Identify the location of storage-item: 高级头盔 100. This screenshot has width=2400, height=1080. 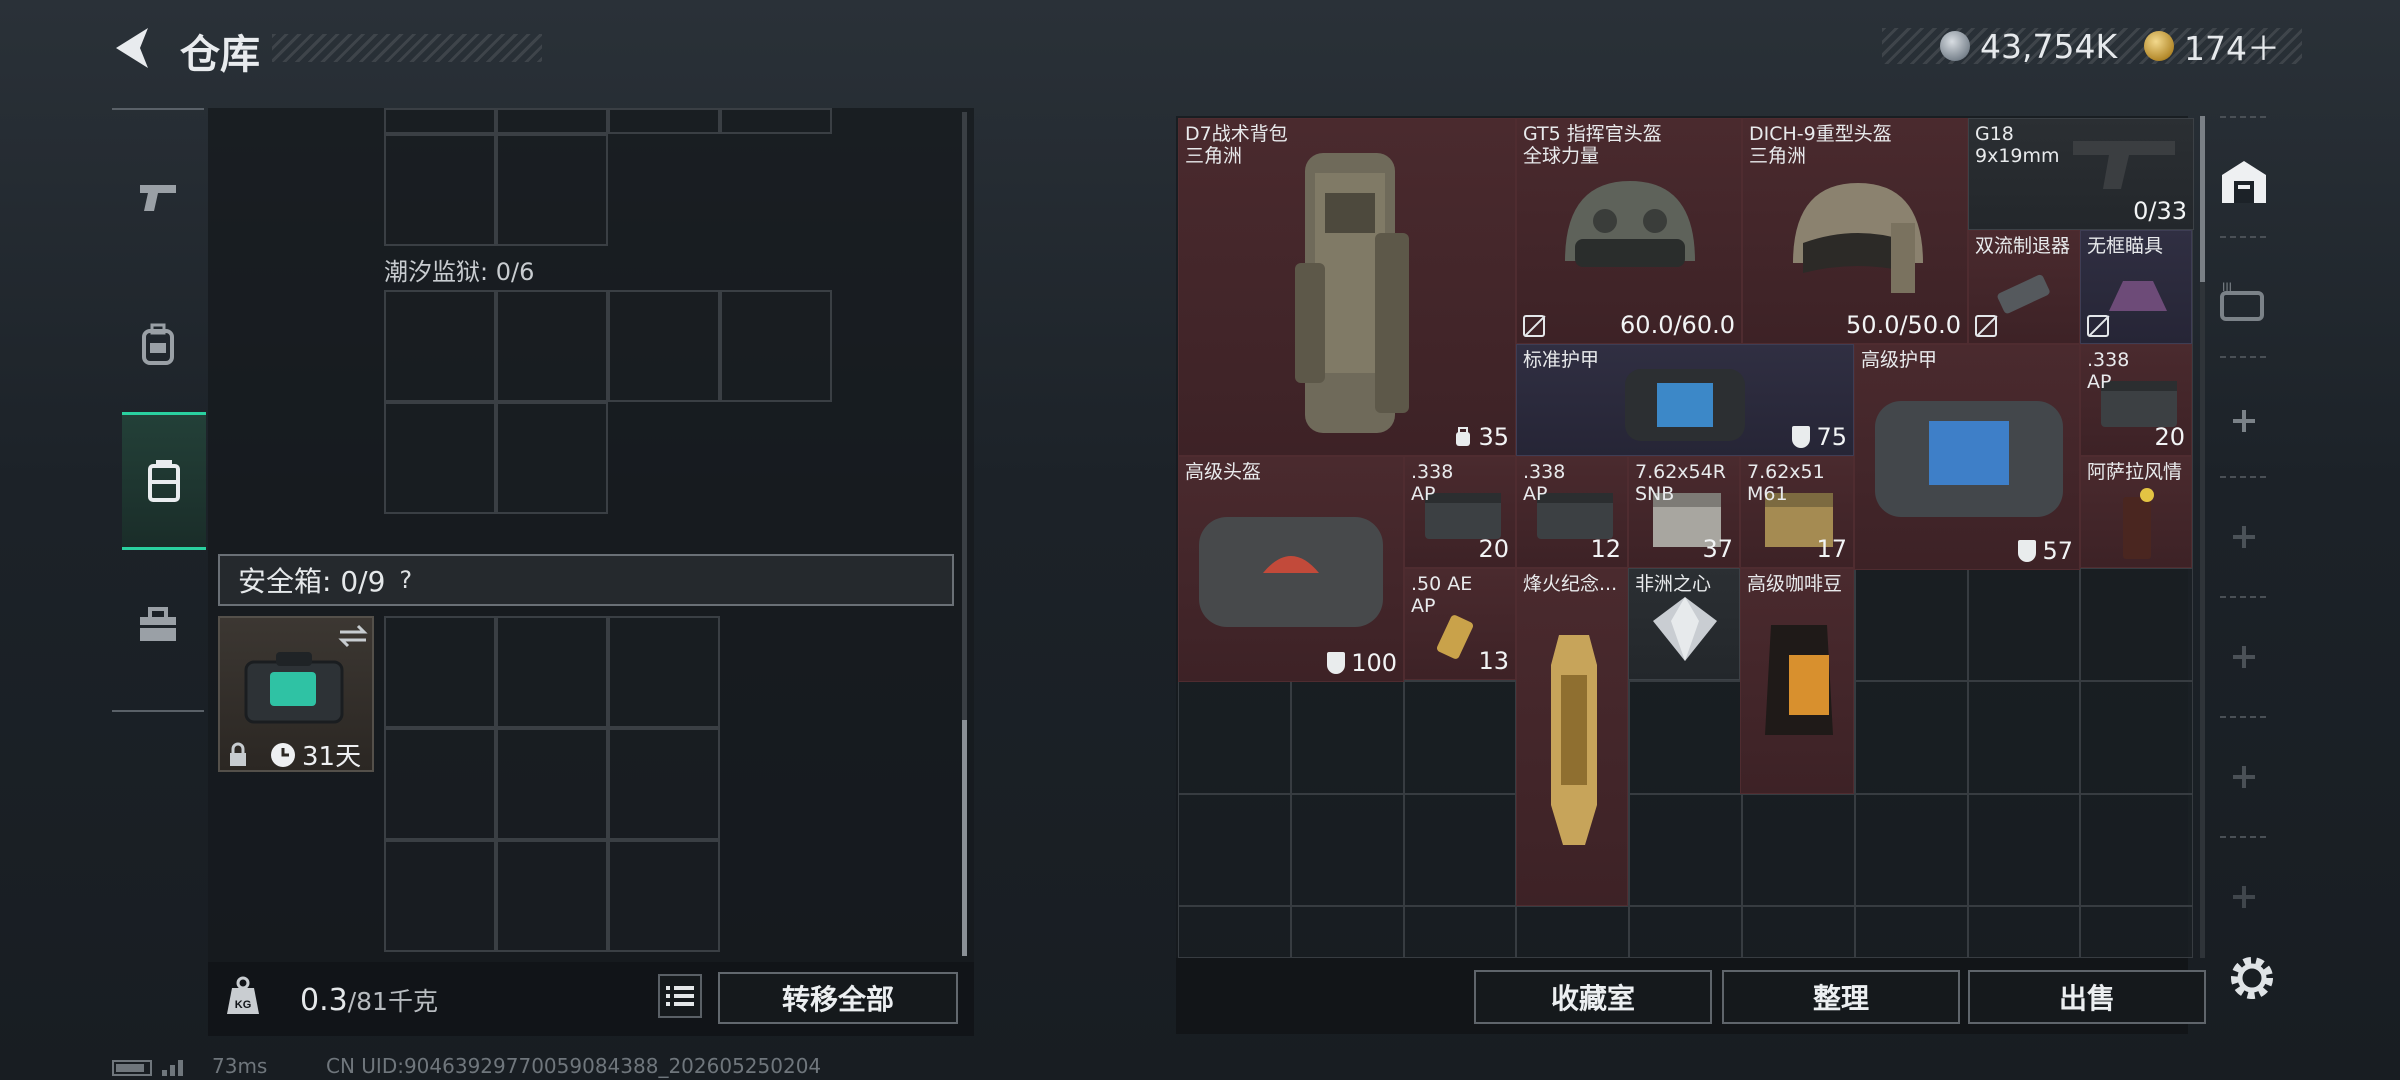
(1291, 569).